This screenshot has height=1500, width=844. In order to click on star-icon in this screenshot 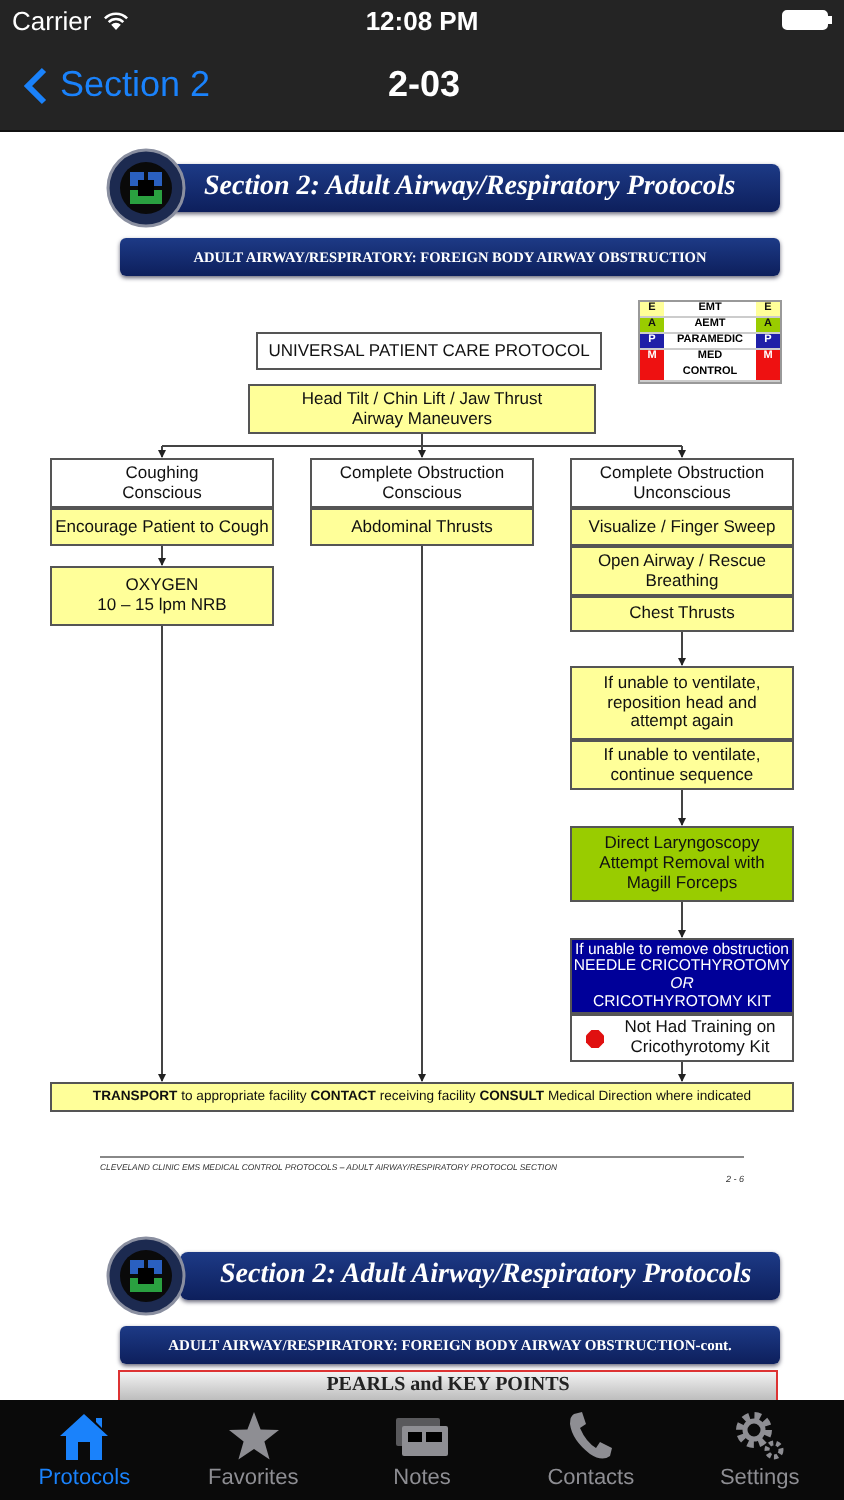, I will do `click(253, 1436)`.